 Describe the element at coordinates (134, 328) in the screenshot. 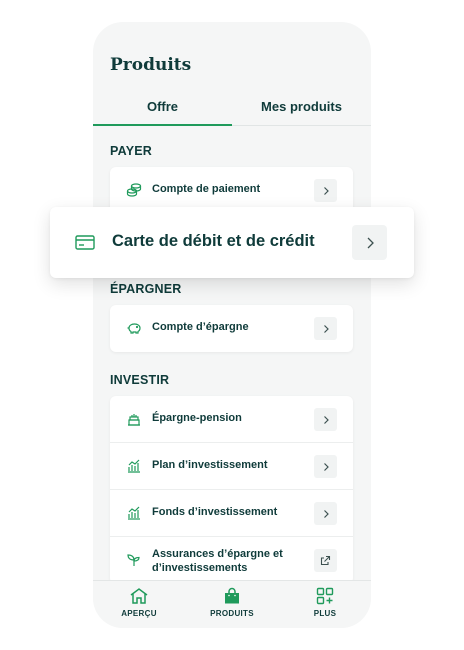

I see `piggy-bank-icon` at that location.